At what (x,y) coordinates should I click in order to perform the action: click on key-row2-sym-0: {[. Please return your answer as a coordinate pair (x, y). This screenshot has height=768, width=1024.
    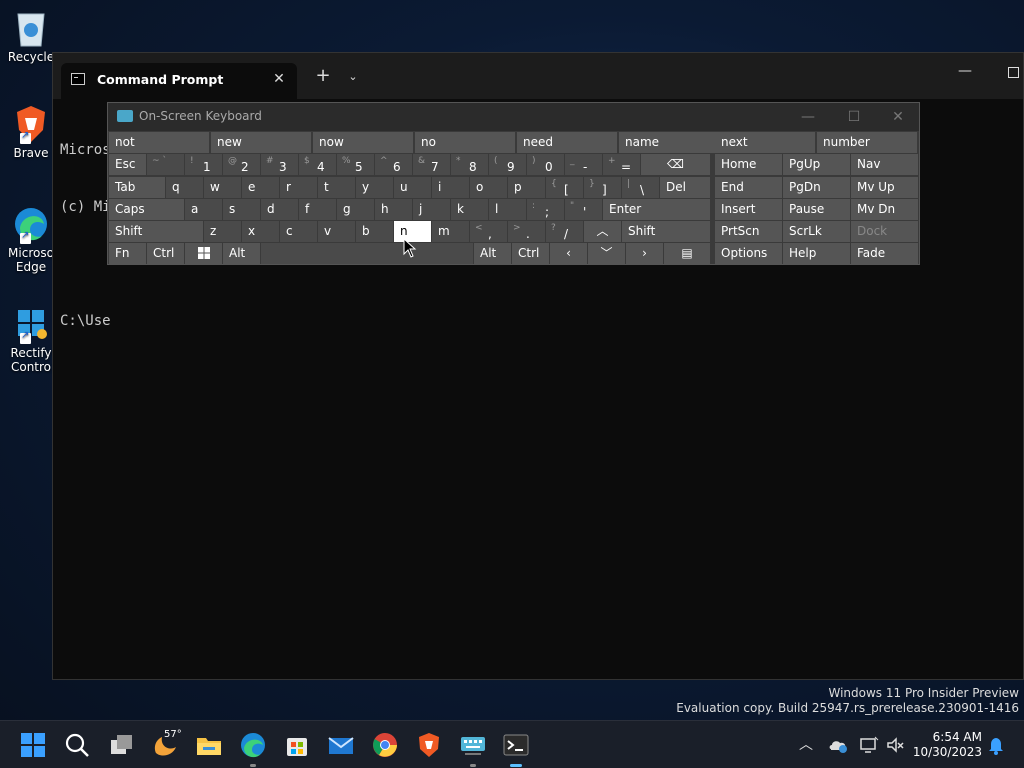
    Looking at the image, I should click on (564, 187).